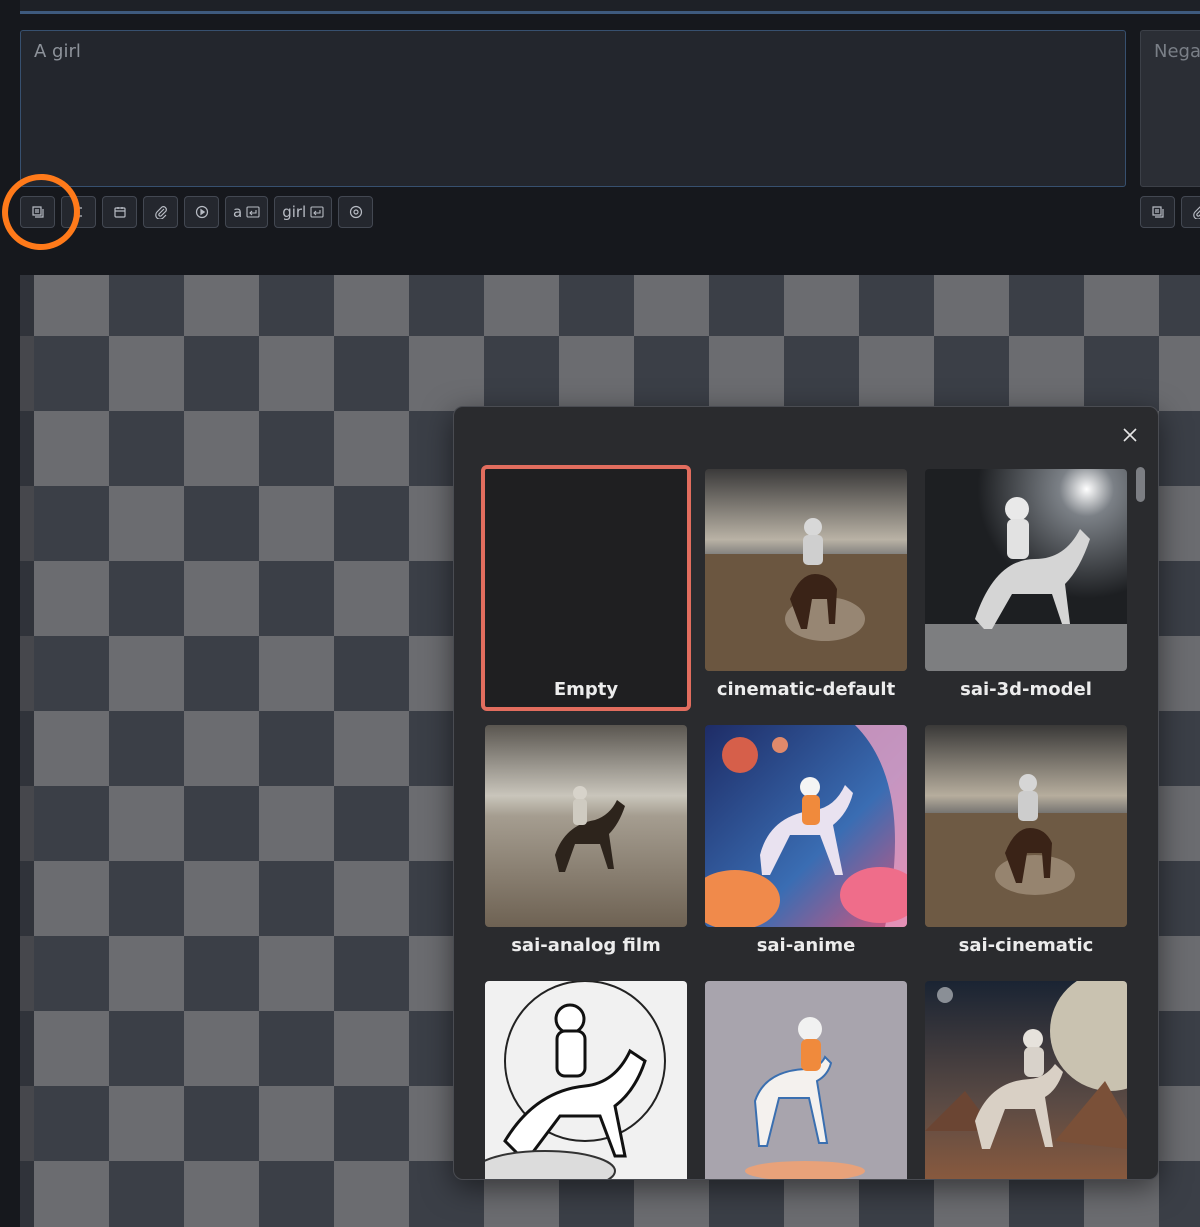  I want to click on styles-icon, so click(1157, 212).